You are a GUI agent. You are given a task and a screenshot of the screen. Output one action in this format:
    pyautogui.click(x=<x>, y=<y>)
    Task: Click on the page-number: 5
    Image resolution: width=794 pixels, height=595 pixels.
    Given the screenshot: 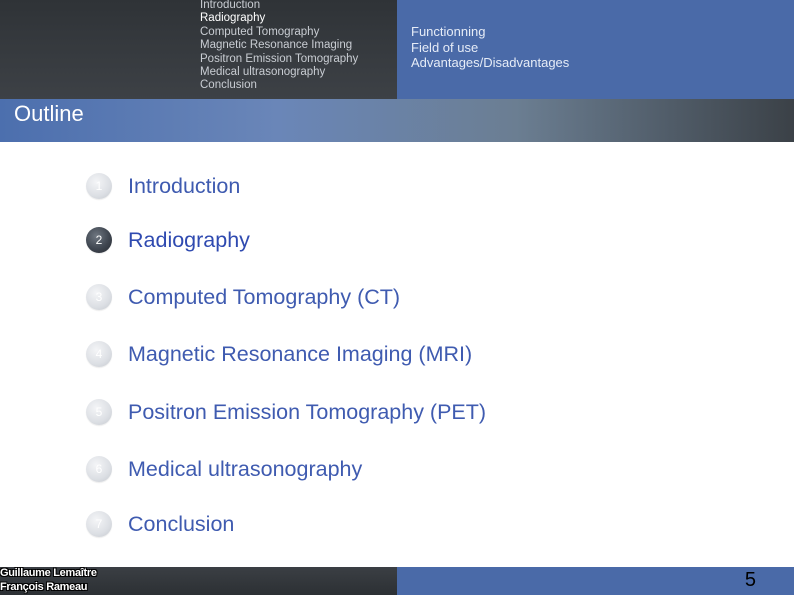 What is the action you would take?
    pyautogui.click(x=750, y=580)
    